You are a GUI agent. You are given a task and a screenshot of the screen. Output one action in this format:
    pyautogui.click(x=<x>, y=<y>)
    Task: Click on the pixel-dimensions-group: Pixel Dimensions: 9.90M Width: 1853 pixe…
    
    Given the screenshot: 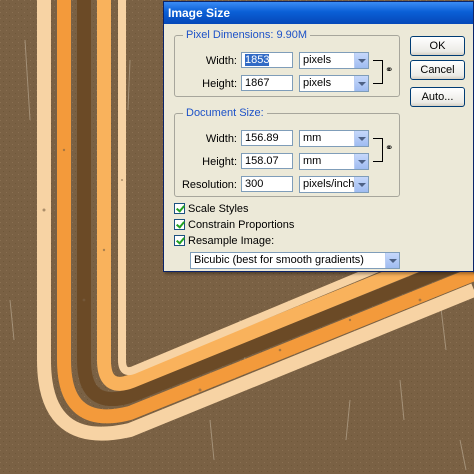 What is the action you would take?
    pyautogui.click(x=287, y=63)
    